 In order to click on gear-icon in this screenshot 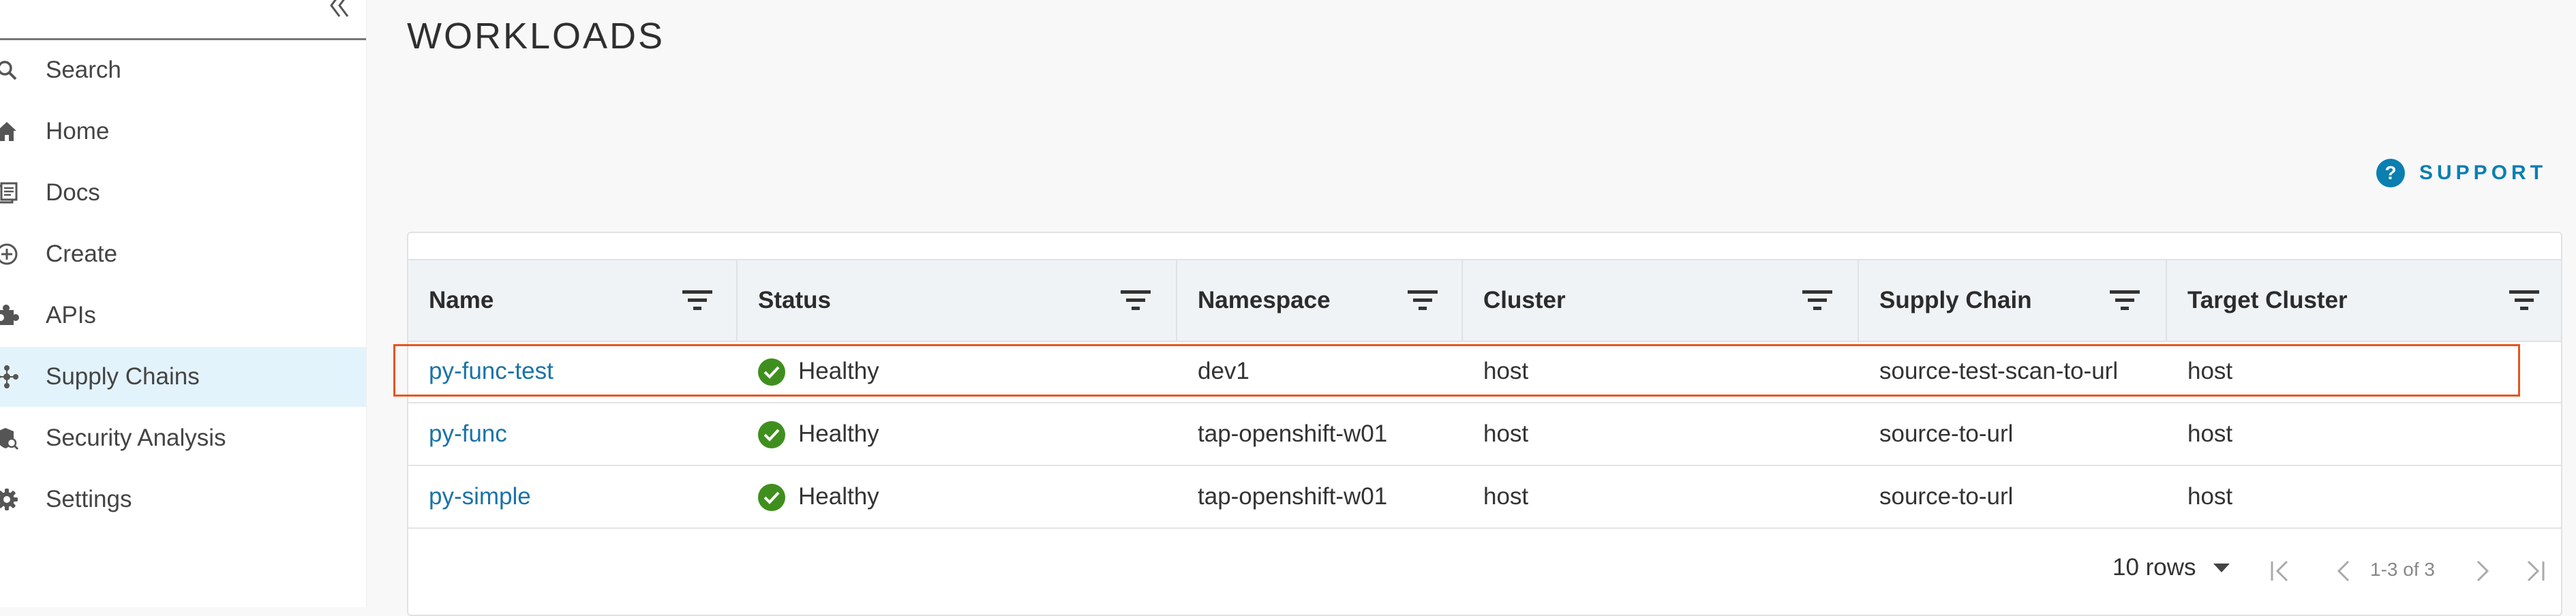, I will do `click(9, 499)`.